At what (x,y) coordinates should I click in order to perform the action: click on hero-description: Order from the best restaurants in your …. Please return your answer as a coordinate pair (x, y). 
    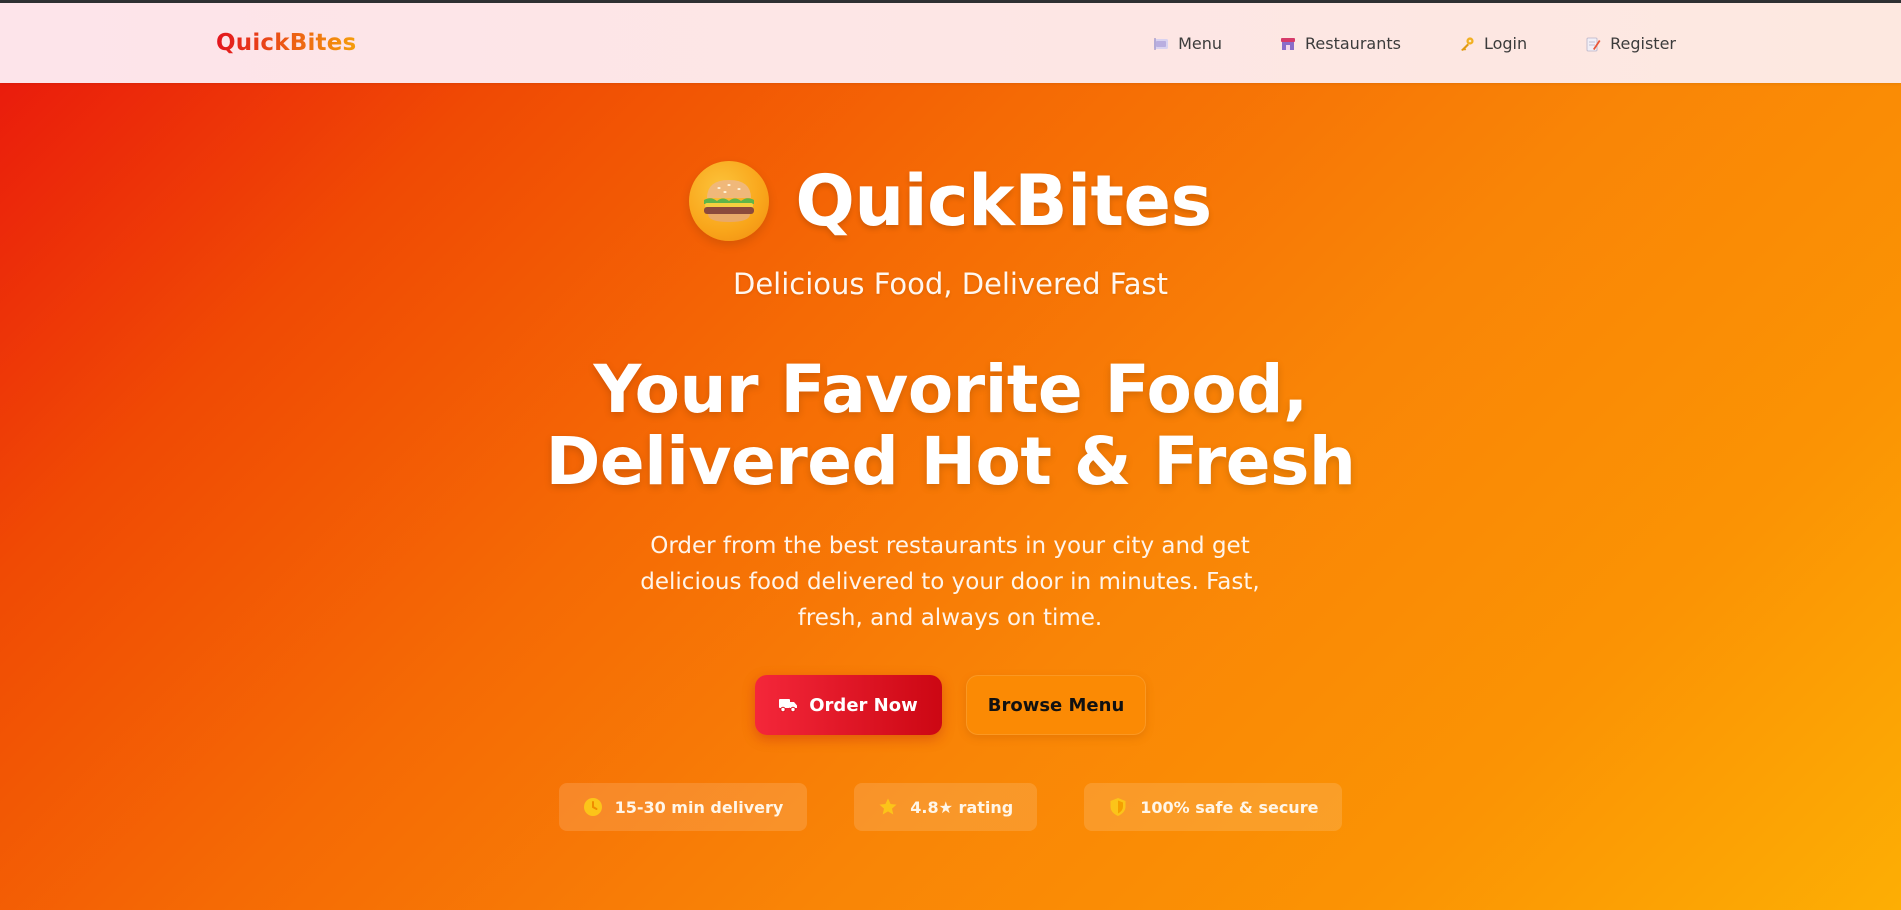
    Looking at the image, I should click on (950, 582).